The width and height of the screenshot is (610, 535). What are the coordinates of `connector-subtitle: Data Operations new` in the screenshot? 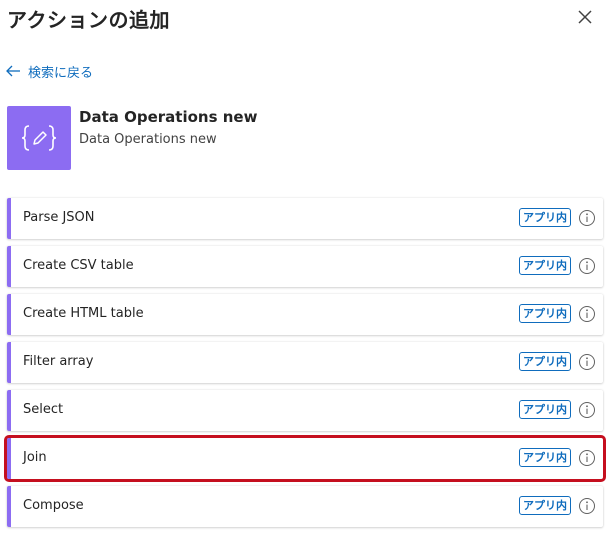 It's located at (148, 139).